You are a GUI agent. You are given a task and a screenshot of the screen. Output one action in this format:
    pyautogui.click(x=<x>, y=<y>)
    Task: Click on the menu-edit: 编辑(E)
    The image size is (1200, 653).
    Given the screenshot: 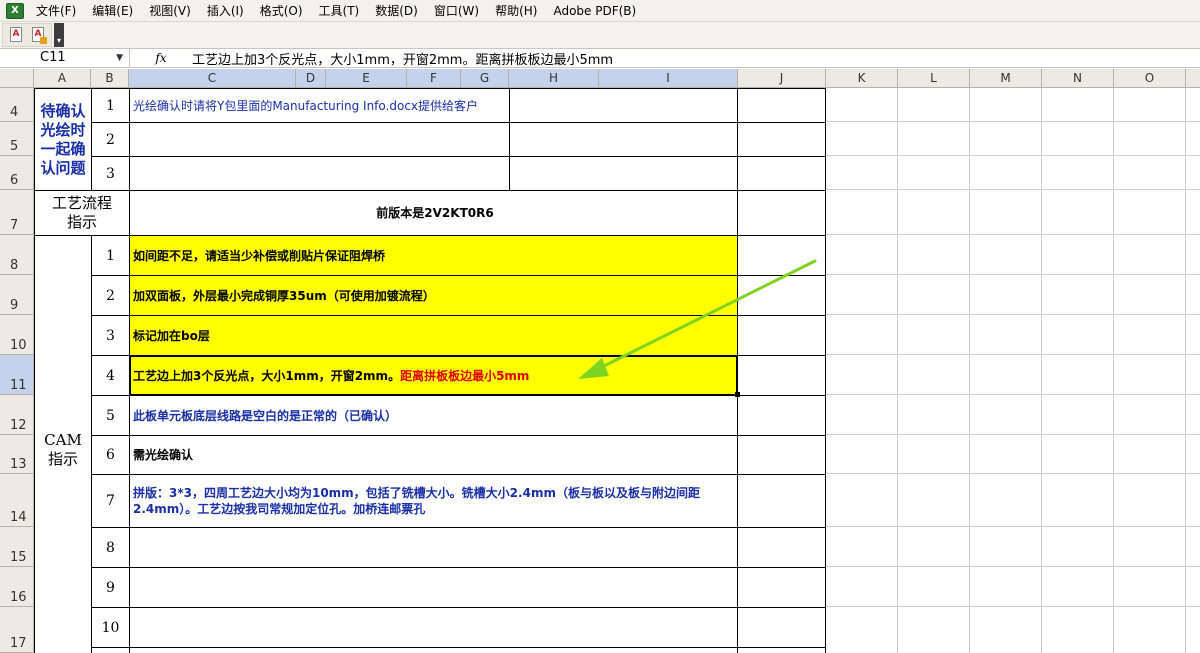 What is the action you would take?
    pyautogui.click(x=112, y=11)
    